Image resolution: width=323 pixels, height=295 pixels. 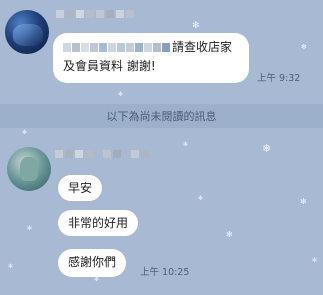 What do you see at coordinates (267, 148) in the screenshot?
I see `snowflake-icon: ❄` at bounding box center [267, 148].